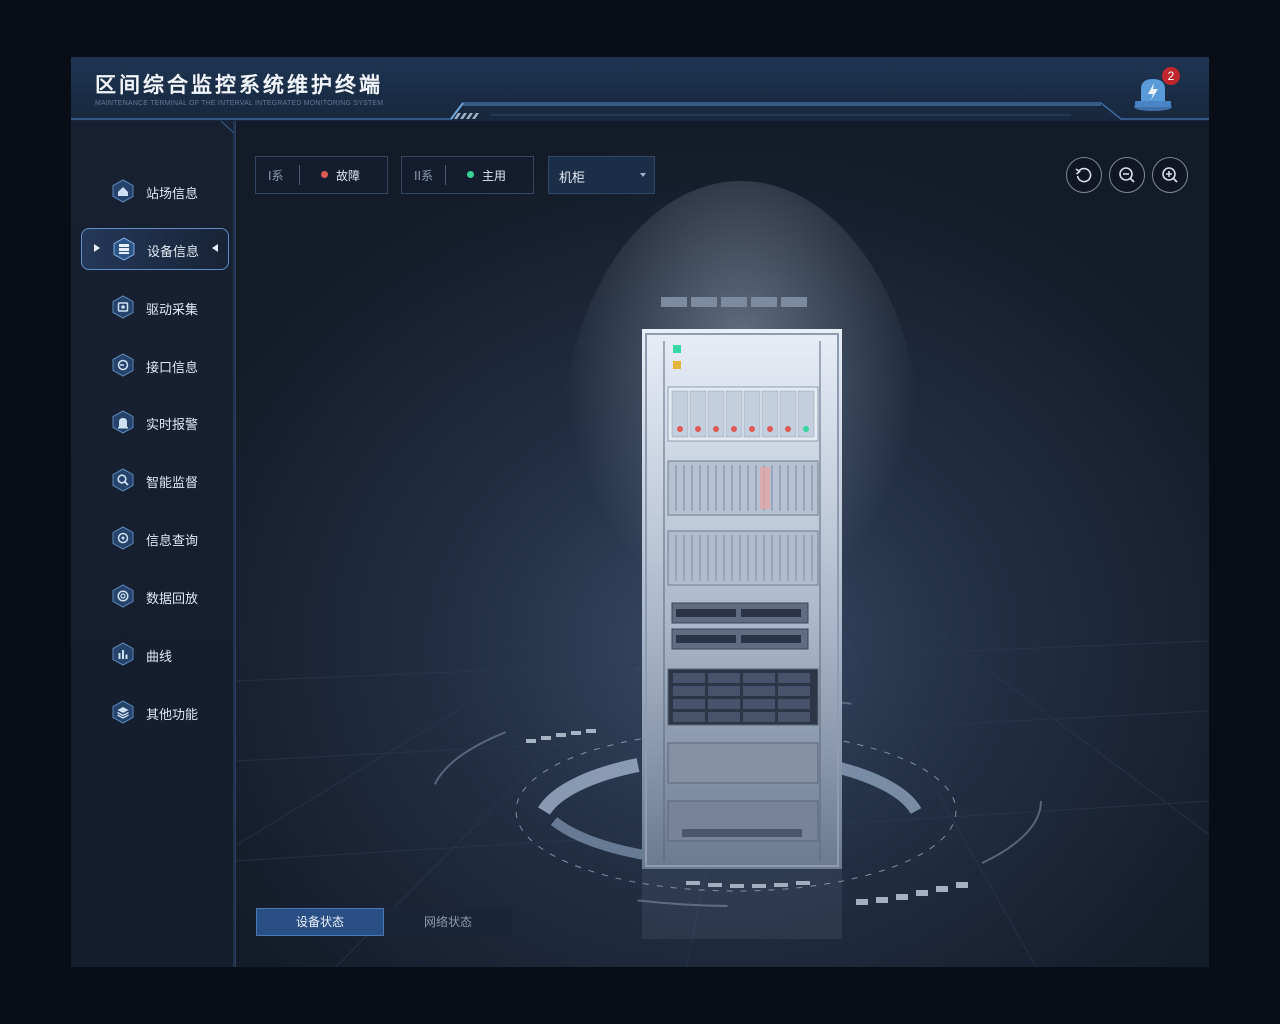  What do you see at coordinates (172, 715) in the screenshot?
I see `sidebar-item-label: 其他功能` at bounding box center [172, 715].